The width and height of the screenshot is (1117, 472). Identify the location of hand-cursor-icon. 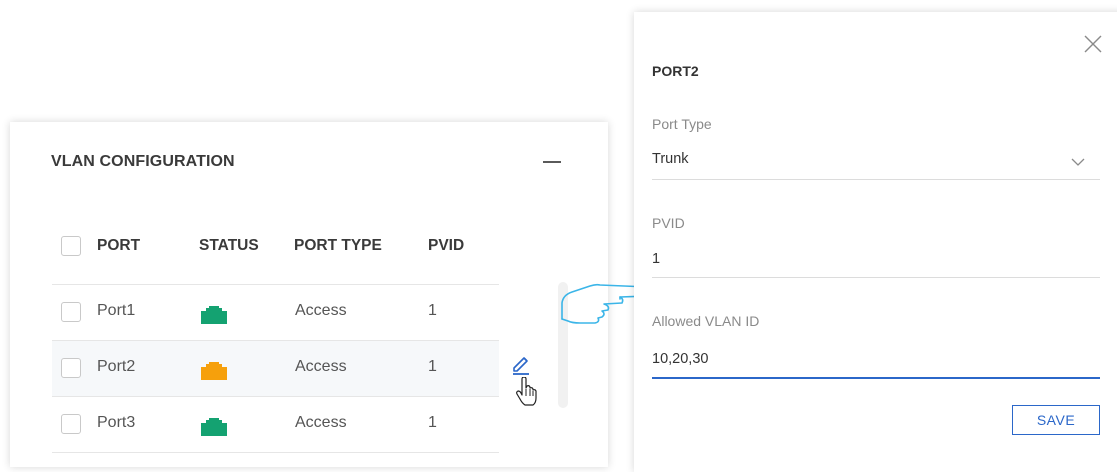
(526, 391).